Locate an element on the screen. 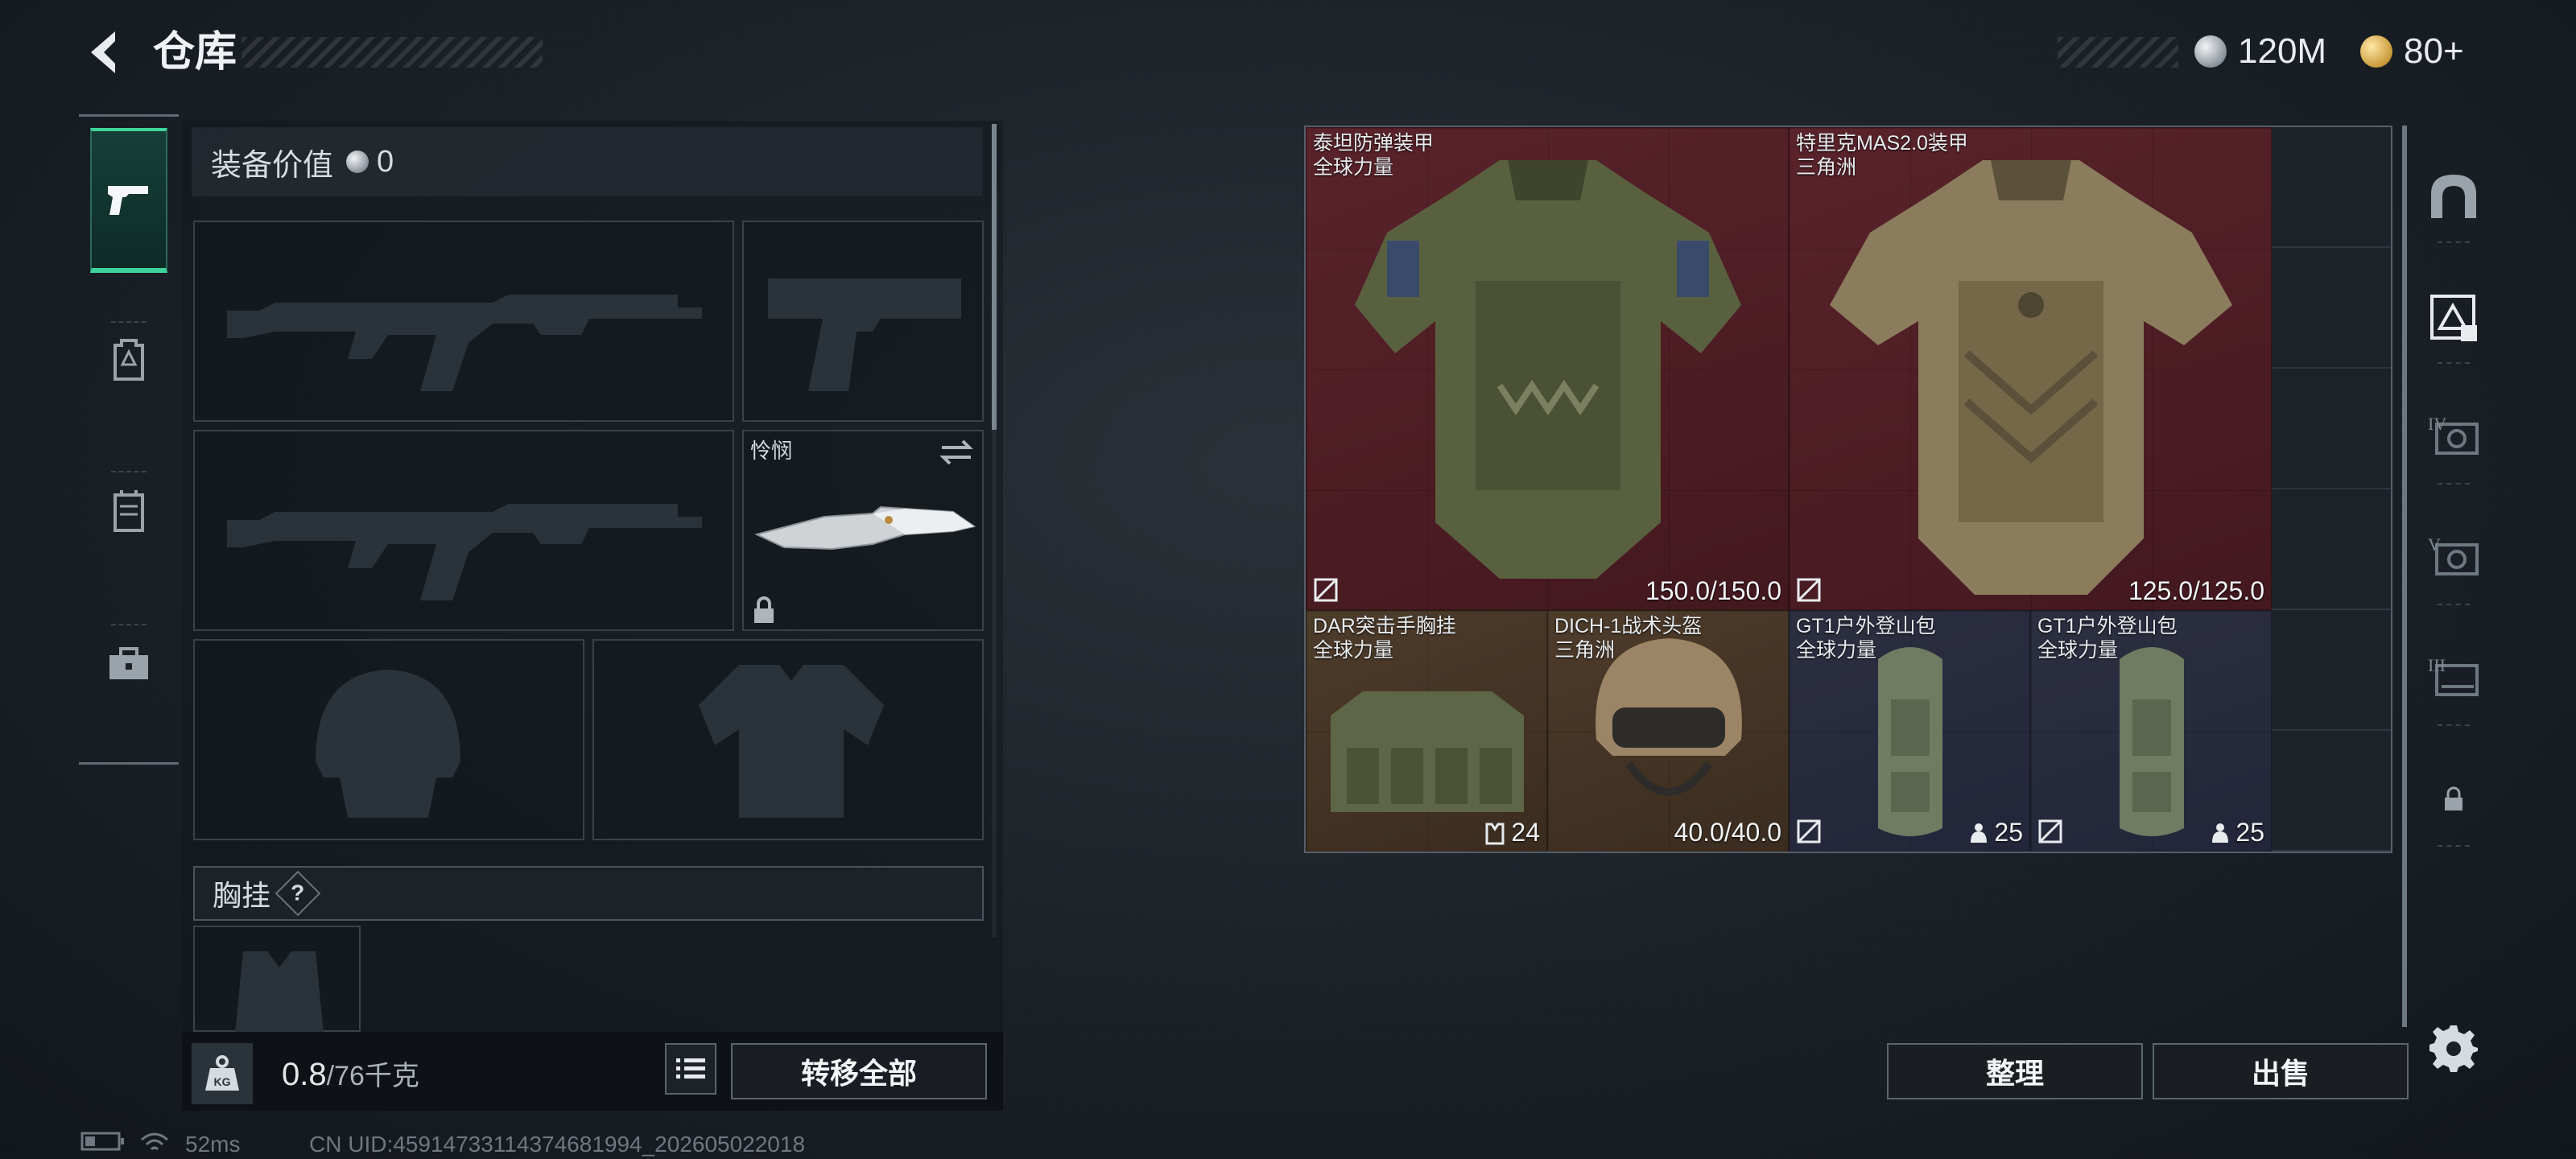 The height and width of the screenshot is (1159, 2576). gear-icon is located at coordinates (2453, 1048).